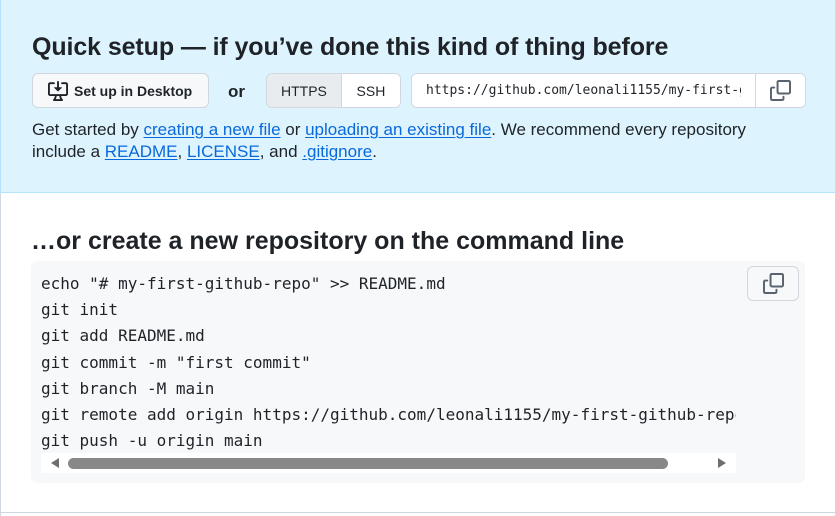 This screenshot has height=516, width=836. Describe the element at coordinates (584, 90) in the screenshot. I see `clone-url-input` at that location.